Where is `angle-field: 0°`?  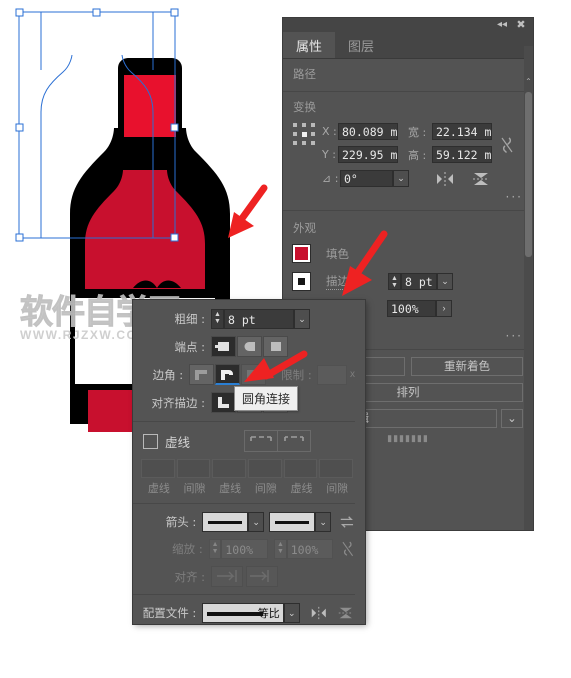 angle-field: 0° is located at coordinates (366, 178).